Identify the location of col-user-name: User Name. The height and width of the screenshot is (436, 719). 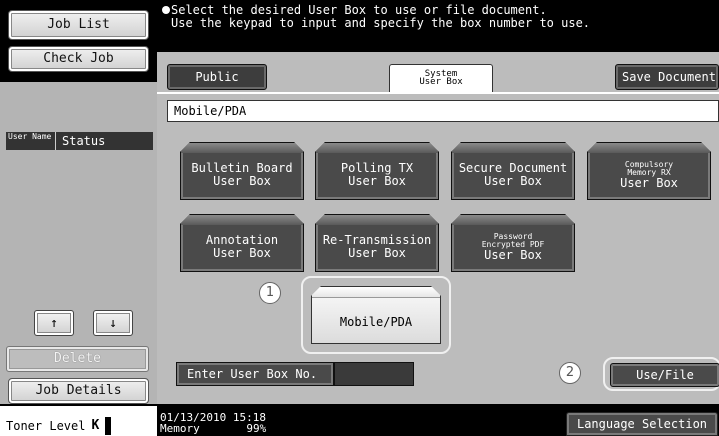
(31, 141).